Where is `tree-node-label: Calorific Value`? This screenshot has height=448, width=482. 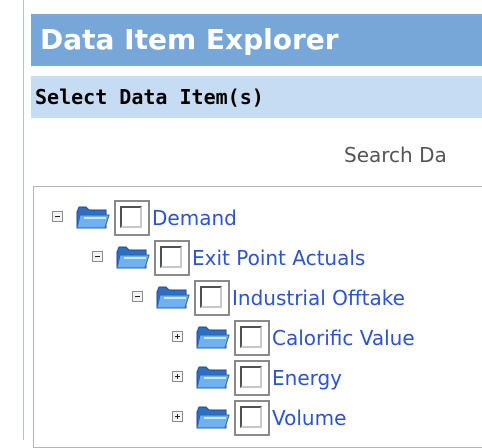 tree-node-label: Calorific Value is located at coordinates (343, 338).